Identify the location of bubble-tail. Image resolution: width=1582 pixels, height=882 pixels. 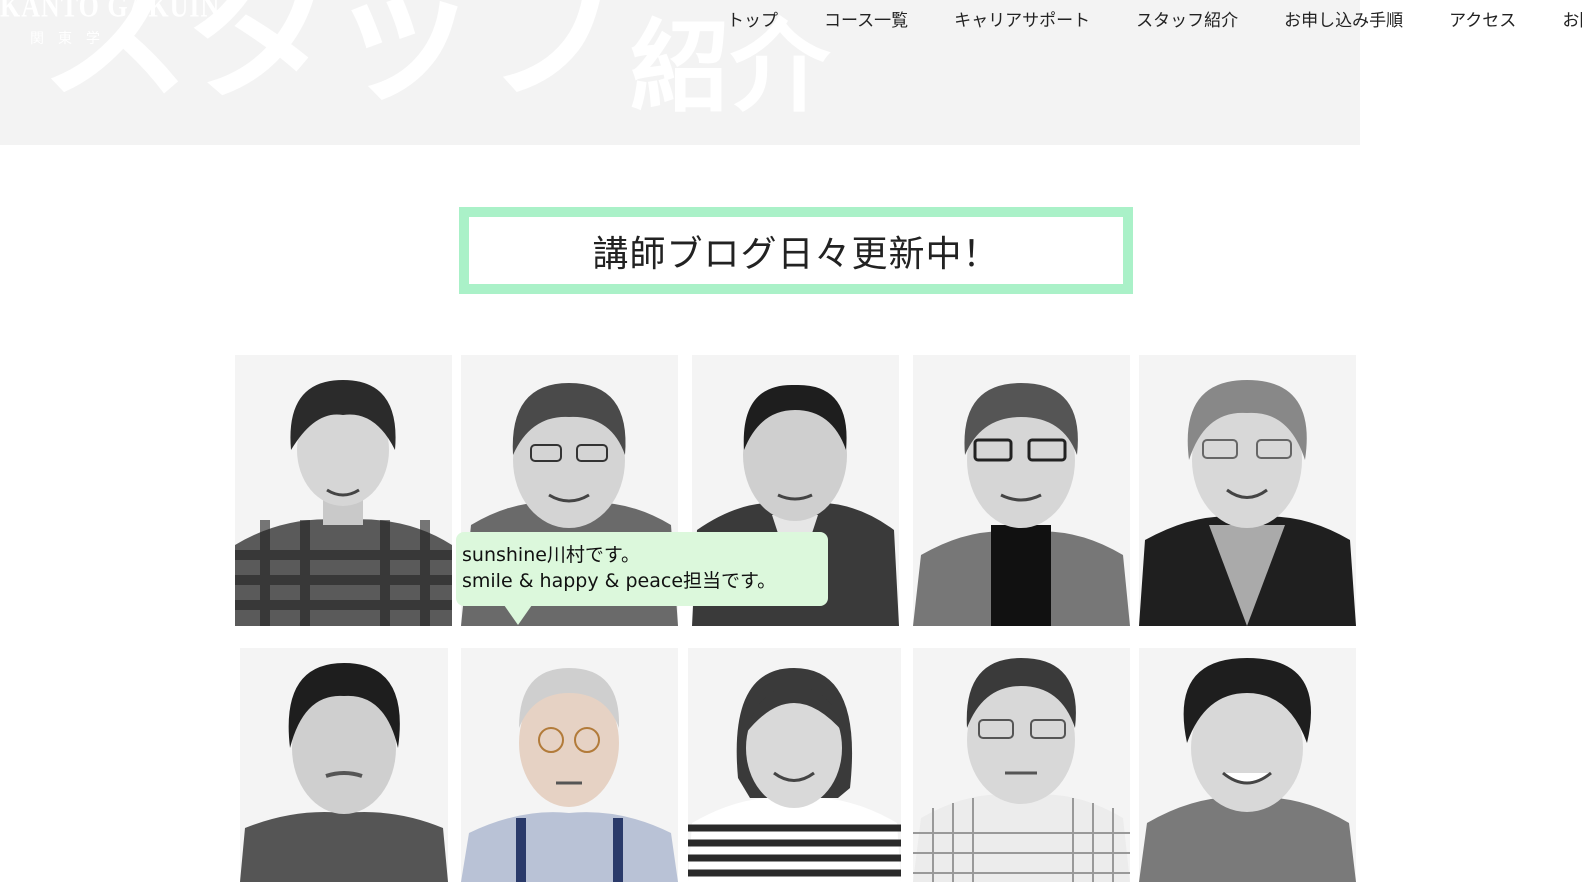
(518, 615).